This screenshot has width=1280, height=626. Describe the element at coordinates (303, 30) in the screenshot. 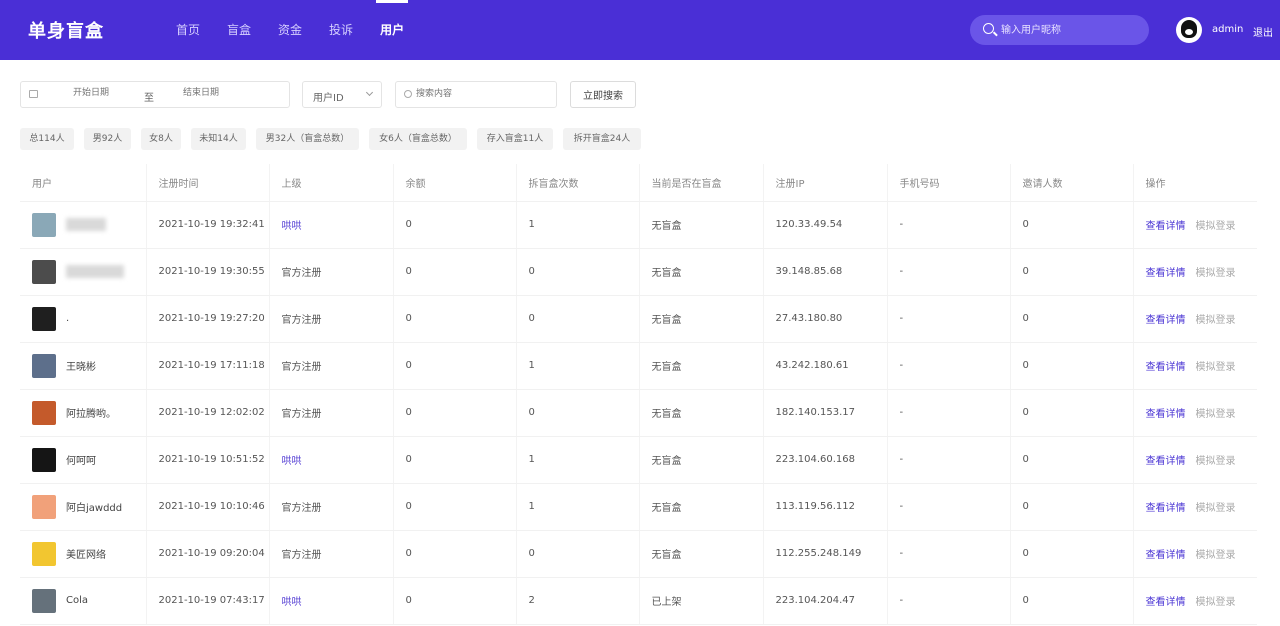

I see `main-nav: 首页 盲盒 资金 投诉 用户` at that location.